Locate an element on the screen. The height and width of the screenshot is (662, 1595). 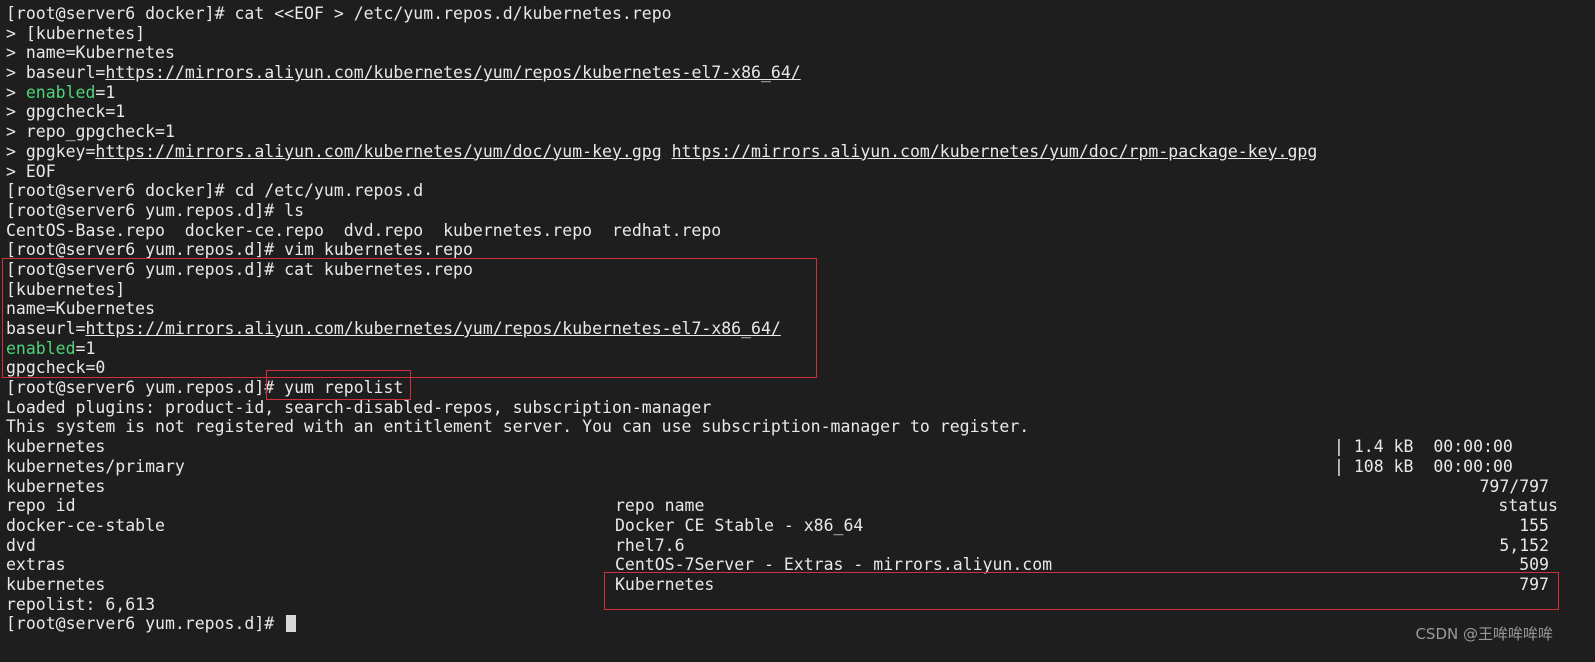
line-heredoc-eof: > EOF is located at coordinates (31, 171).